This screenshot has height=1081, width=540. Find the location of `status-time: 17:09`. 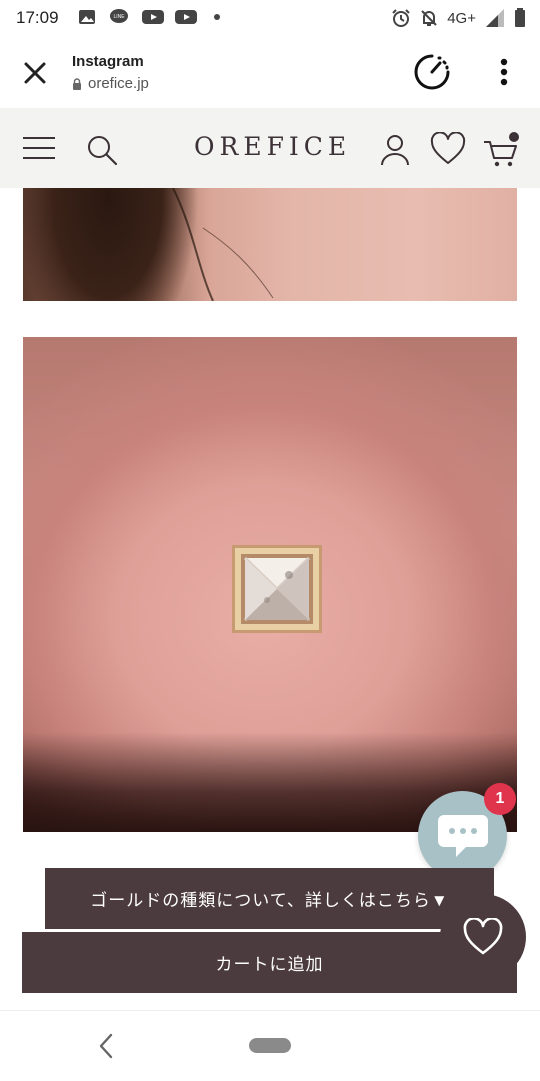

status-time: 17:09 is located at coordinates (37, 17).